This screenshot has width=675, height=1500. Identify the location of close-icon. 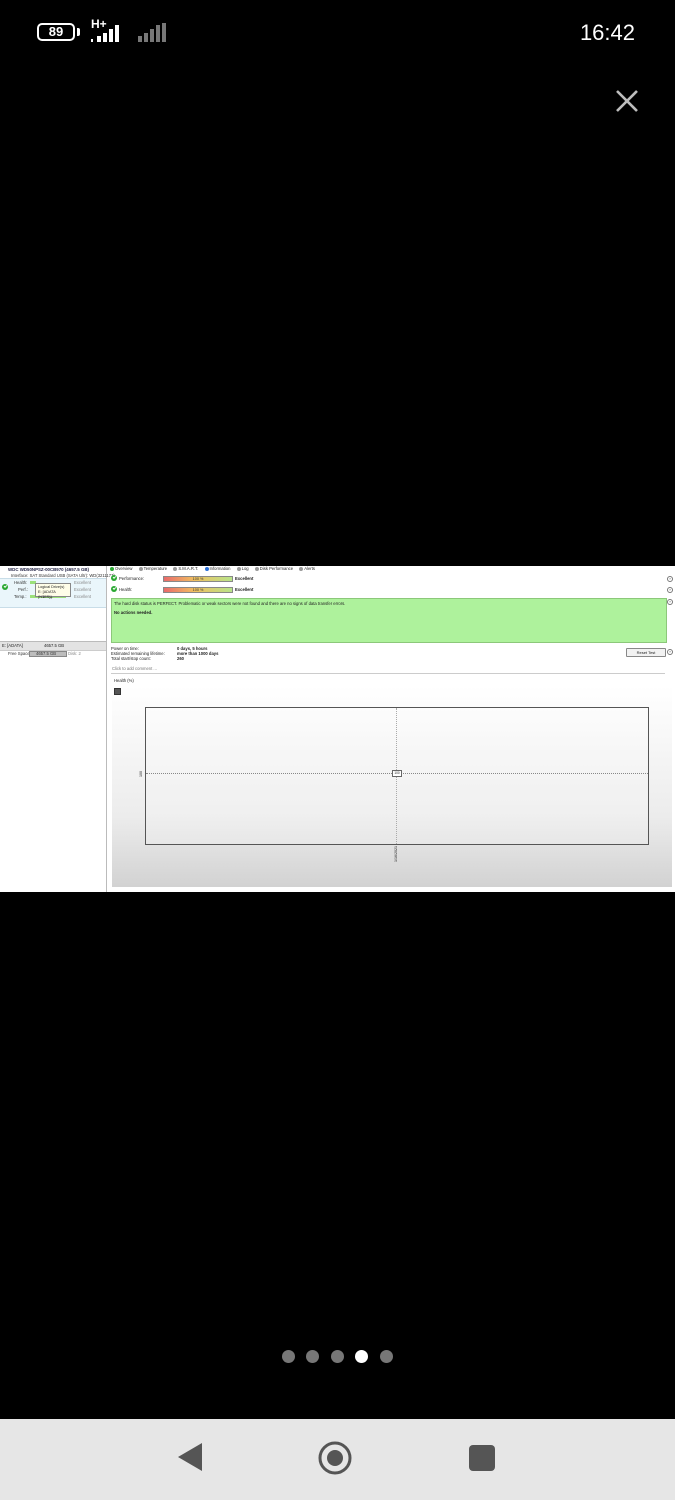
(627, 101).